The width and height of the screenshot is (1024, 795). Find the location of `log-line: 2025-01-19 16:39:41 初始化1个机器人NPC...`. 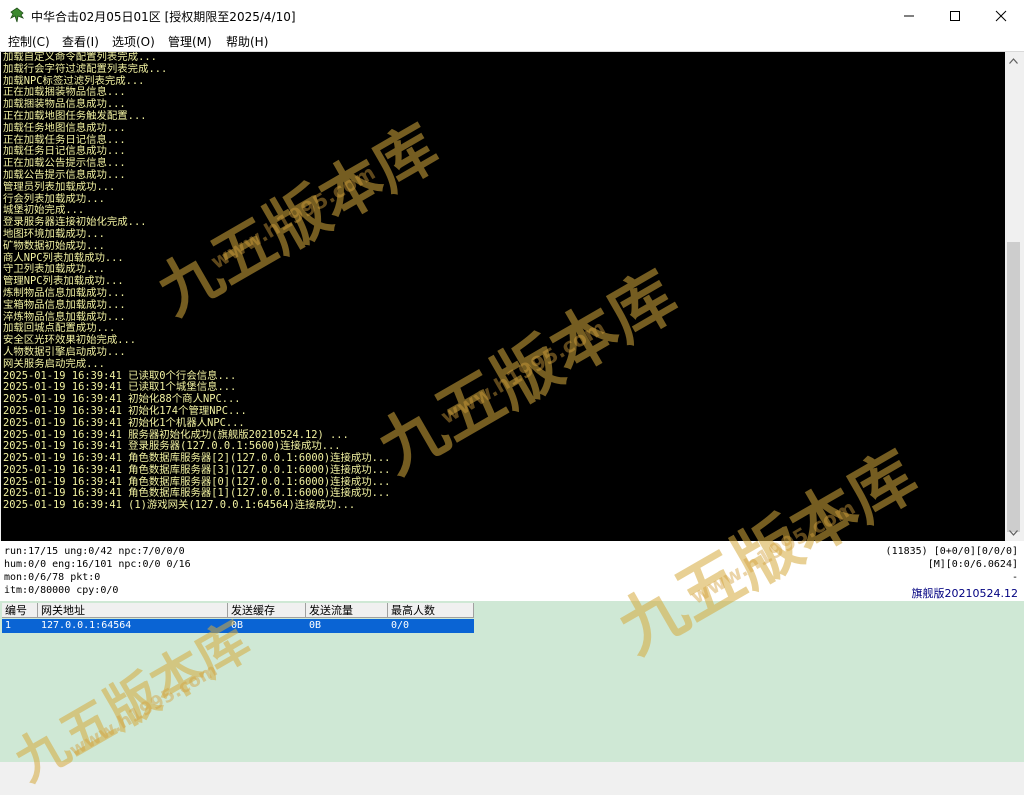

log-line: 2025-01-19 16:39:41 初始化1个机器人NPC... is located at coordinates (124, 422).